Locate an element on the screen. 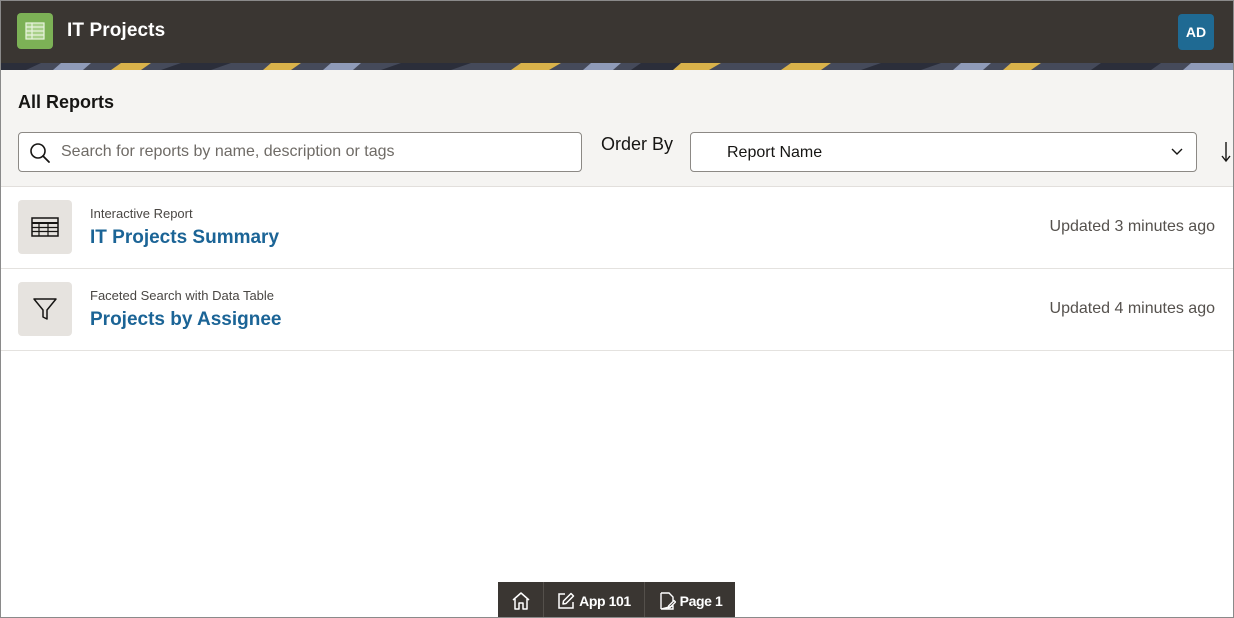 The width and height of the screenshot is (1234, 618). report-name-link: IT Projects Summary is located at coordinates (184, 238).